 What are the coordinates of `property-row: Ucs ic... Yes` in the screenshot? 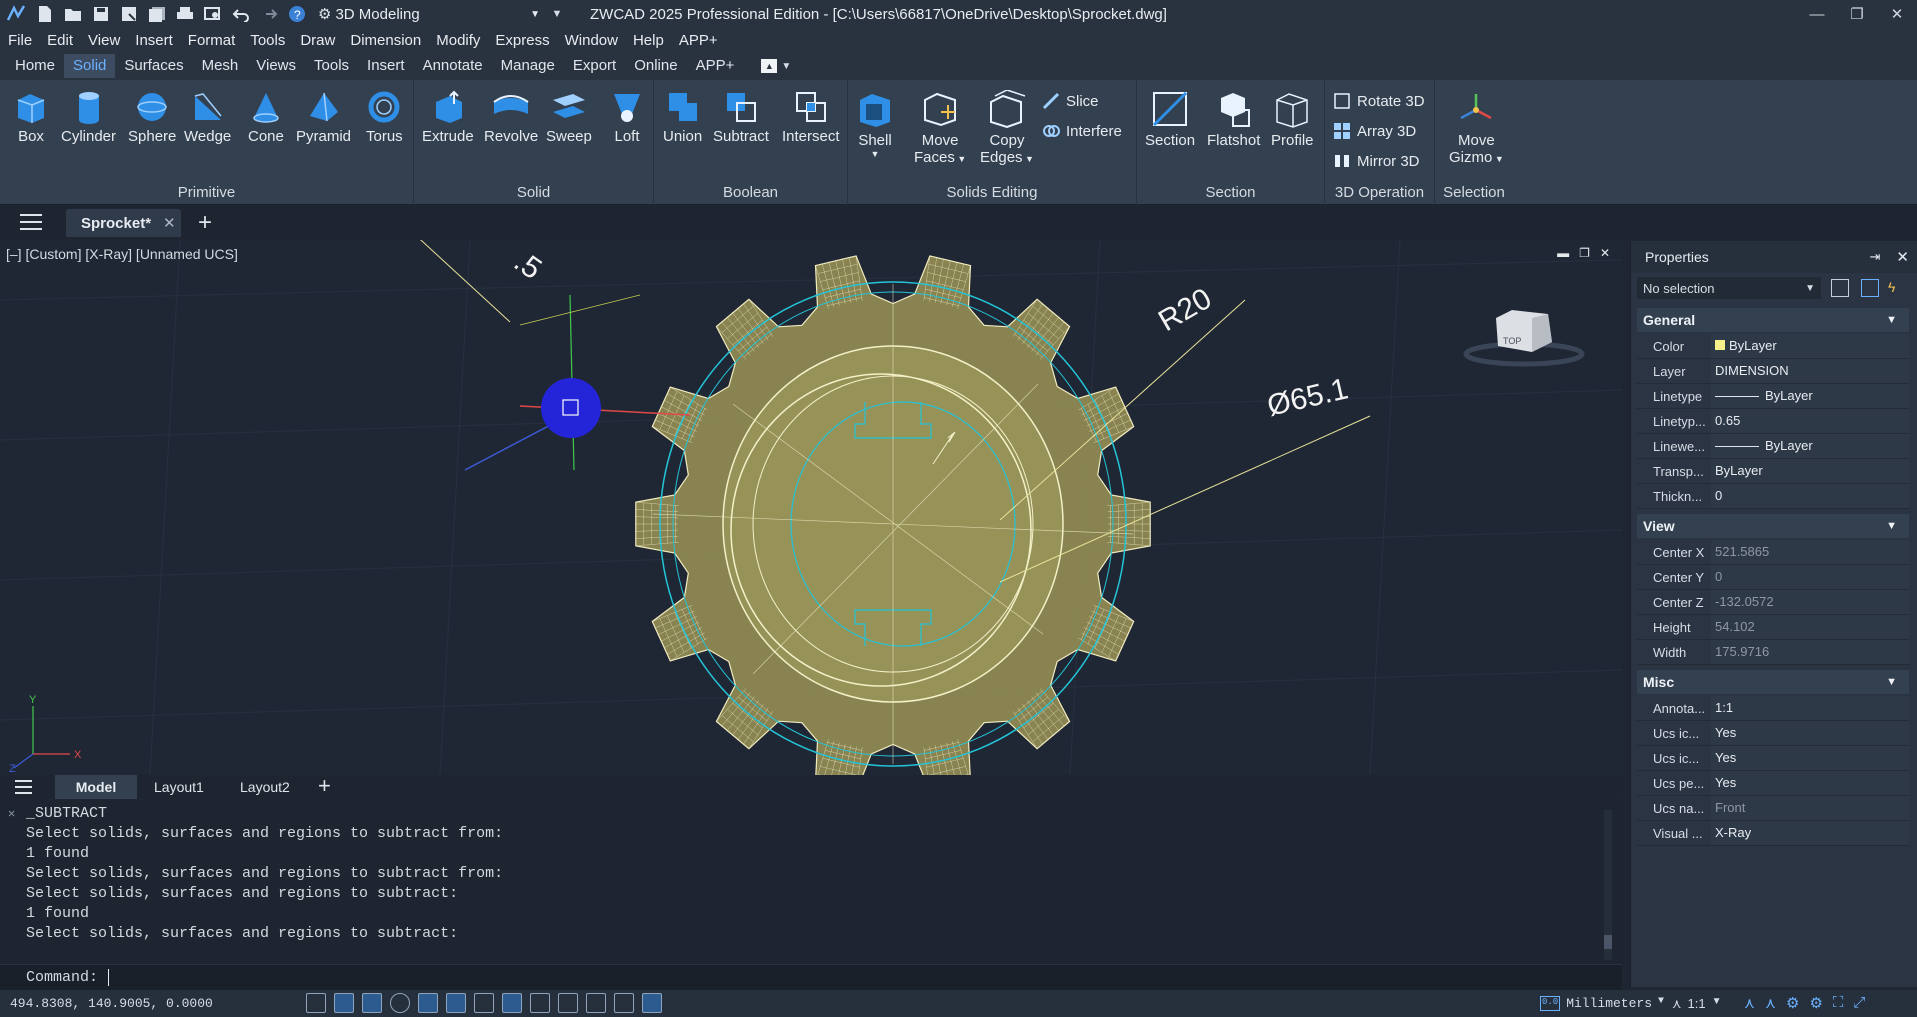 It's located at (1773, 733).